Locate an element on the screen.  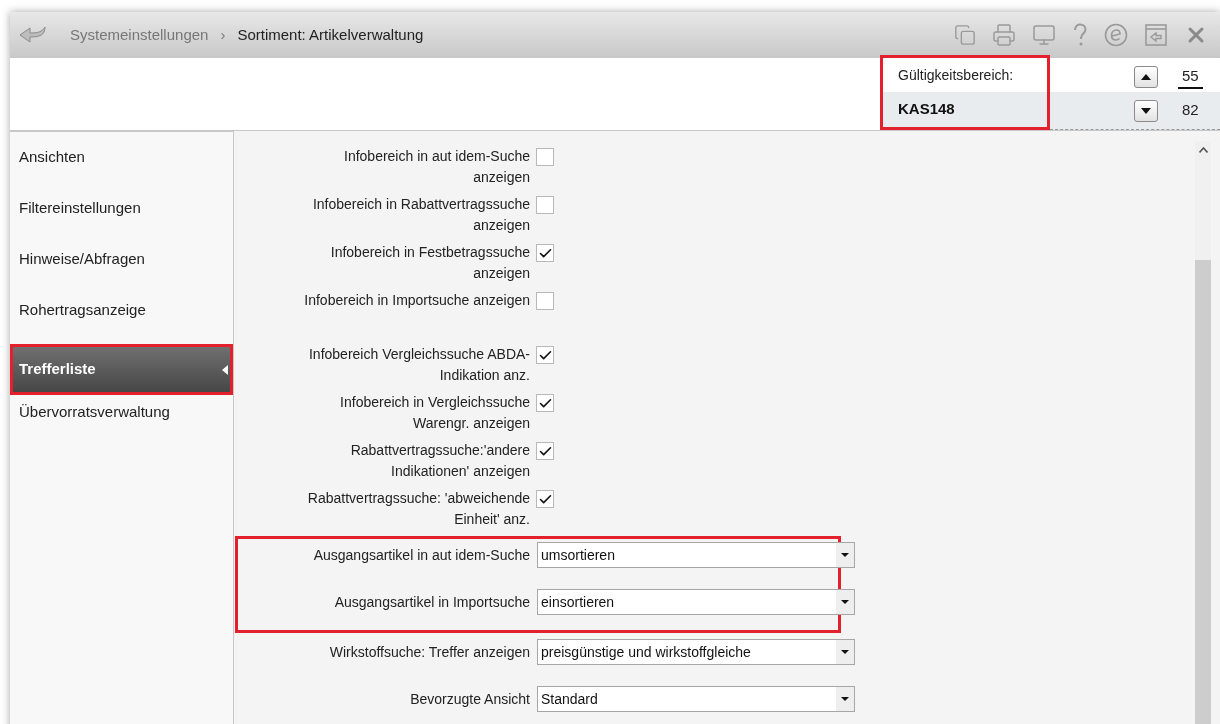
scrollbar-thumb is located at coordinates (1203, 492).